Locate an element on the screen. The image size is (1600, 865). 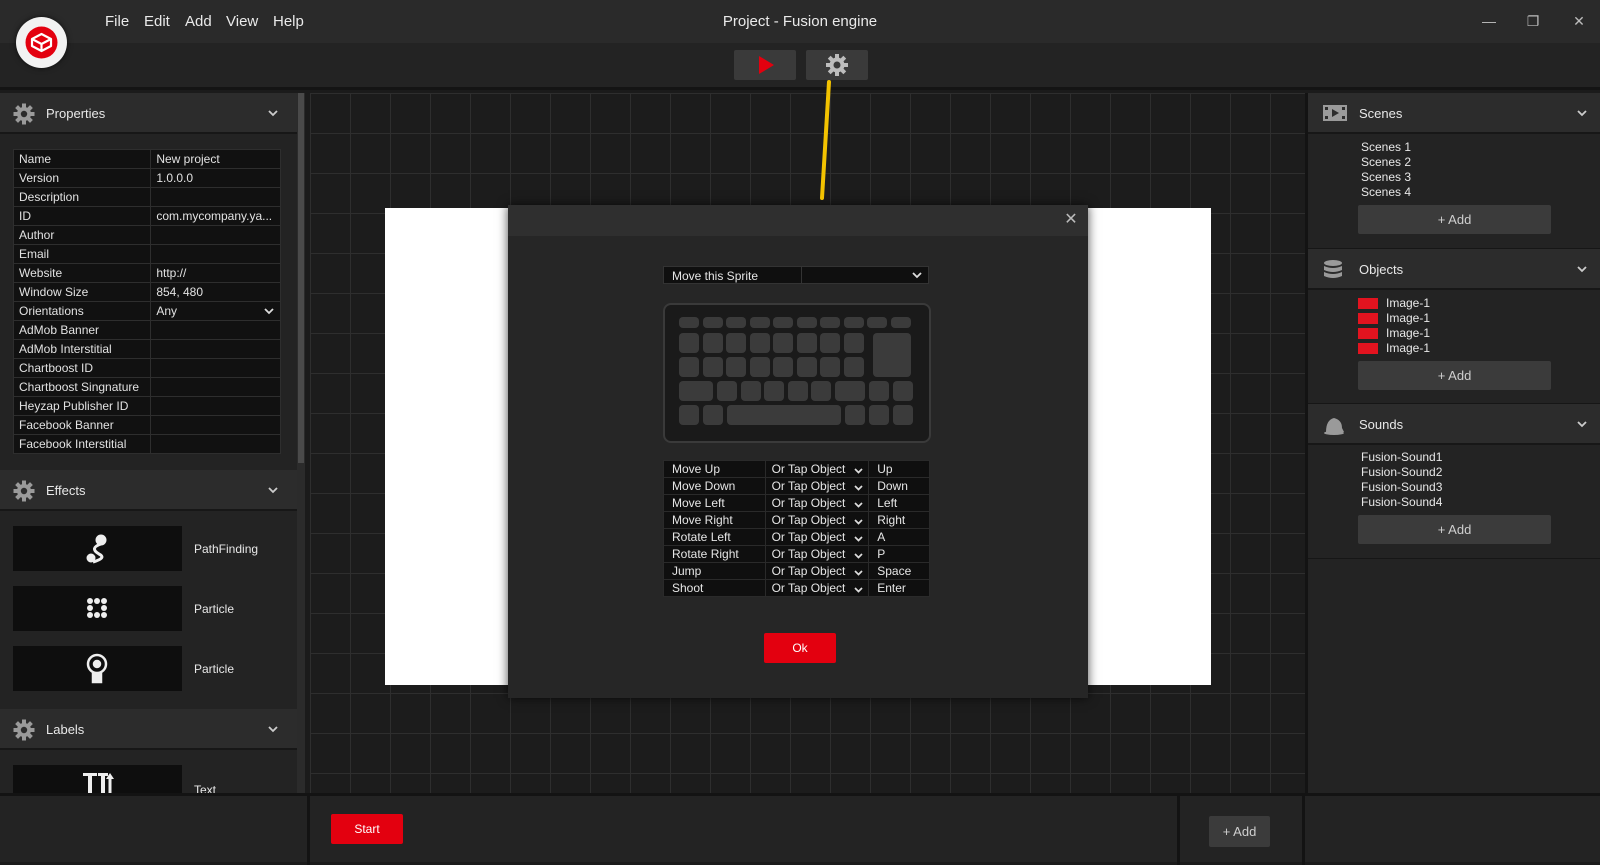
property-key: AdMob Interstitial is located at coordinates (82, 349).